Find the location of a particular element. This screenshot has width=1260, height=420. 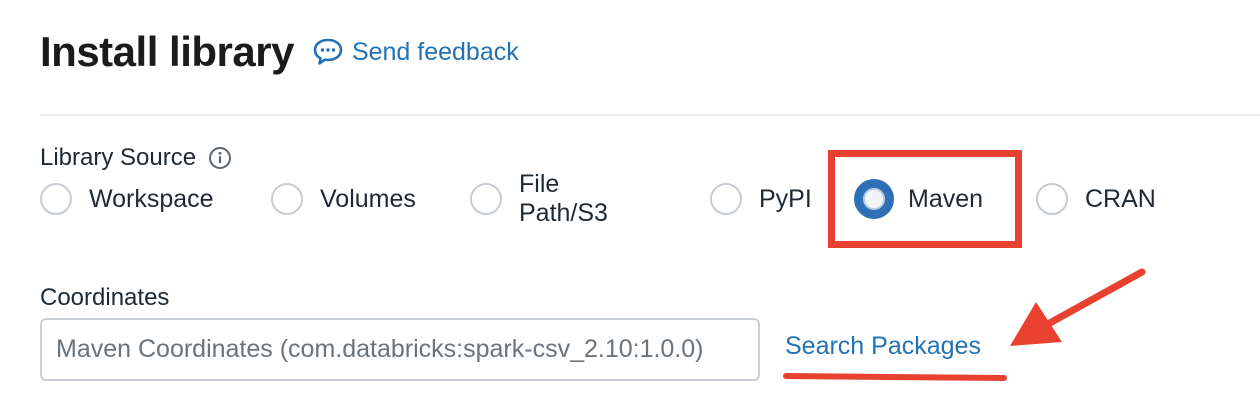

send-feedback-label: Send feedback is located at coordinates (435, 51).